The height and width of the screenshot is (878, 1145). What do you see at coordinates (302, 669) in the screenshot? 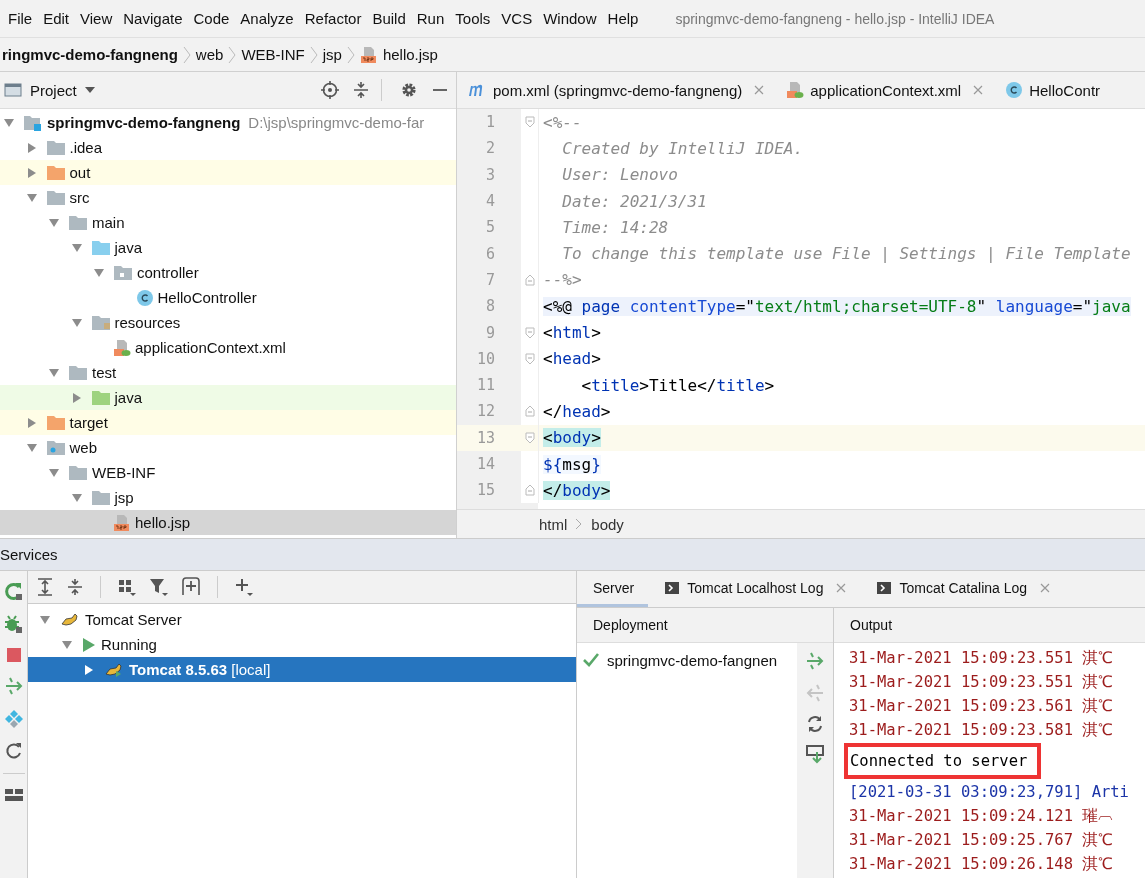
I see `service-item: Tomcat 8.5.63 [local]` at bounding box center [302, 669].